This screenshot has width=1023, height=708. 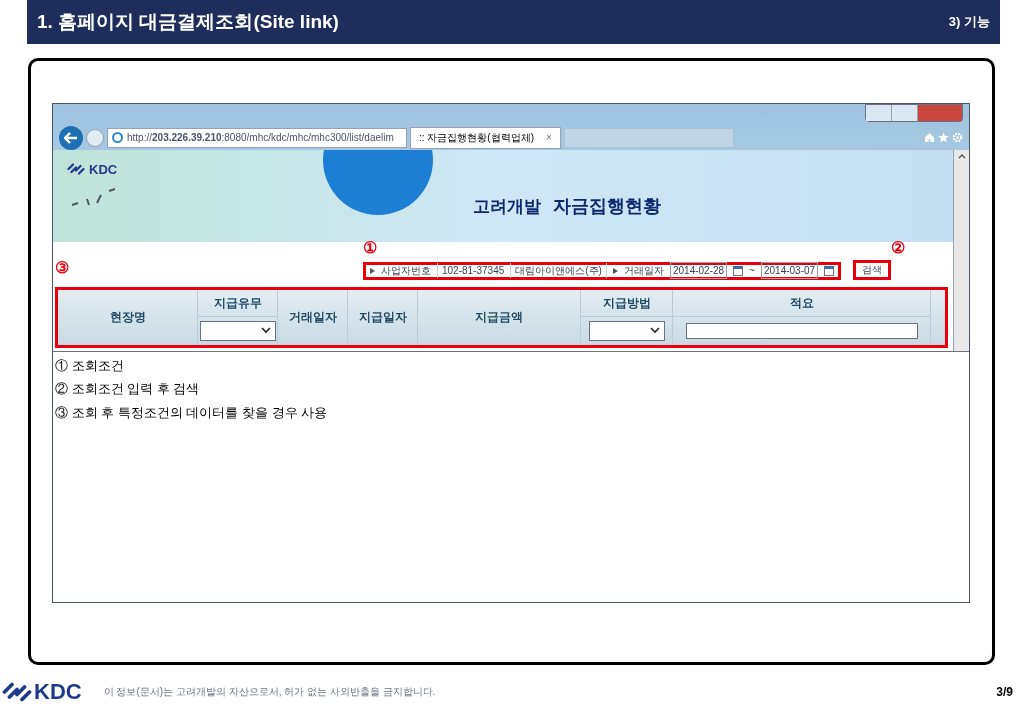 What do you see at coordinates (312, 318) in the screenshot?
I see `column-header: 거래일자` at bounding box center [312, 318].